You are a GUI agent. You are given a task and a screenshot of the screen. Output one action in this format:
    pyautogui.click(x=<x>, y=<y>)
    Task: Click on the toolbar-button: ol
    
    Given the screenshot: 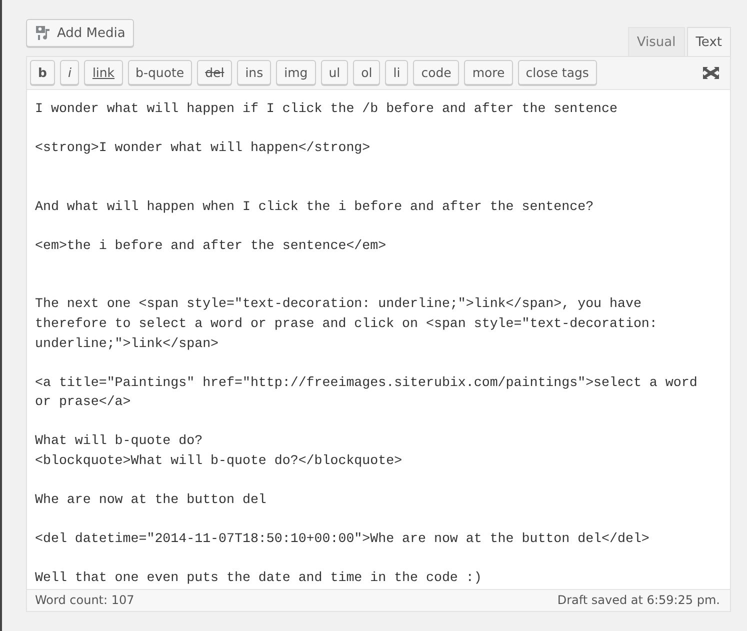 What is the action you would take?
    pyautogui.click(x=366, y=72)
    